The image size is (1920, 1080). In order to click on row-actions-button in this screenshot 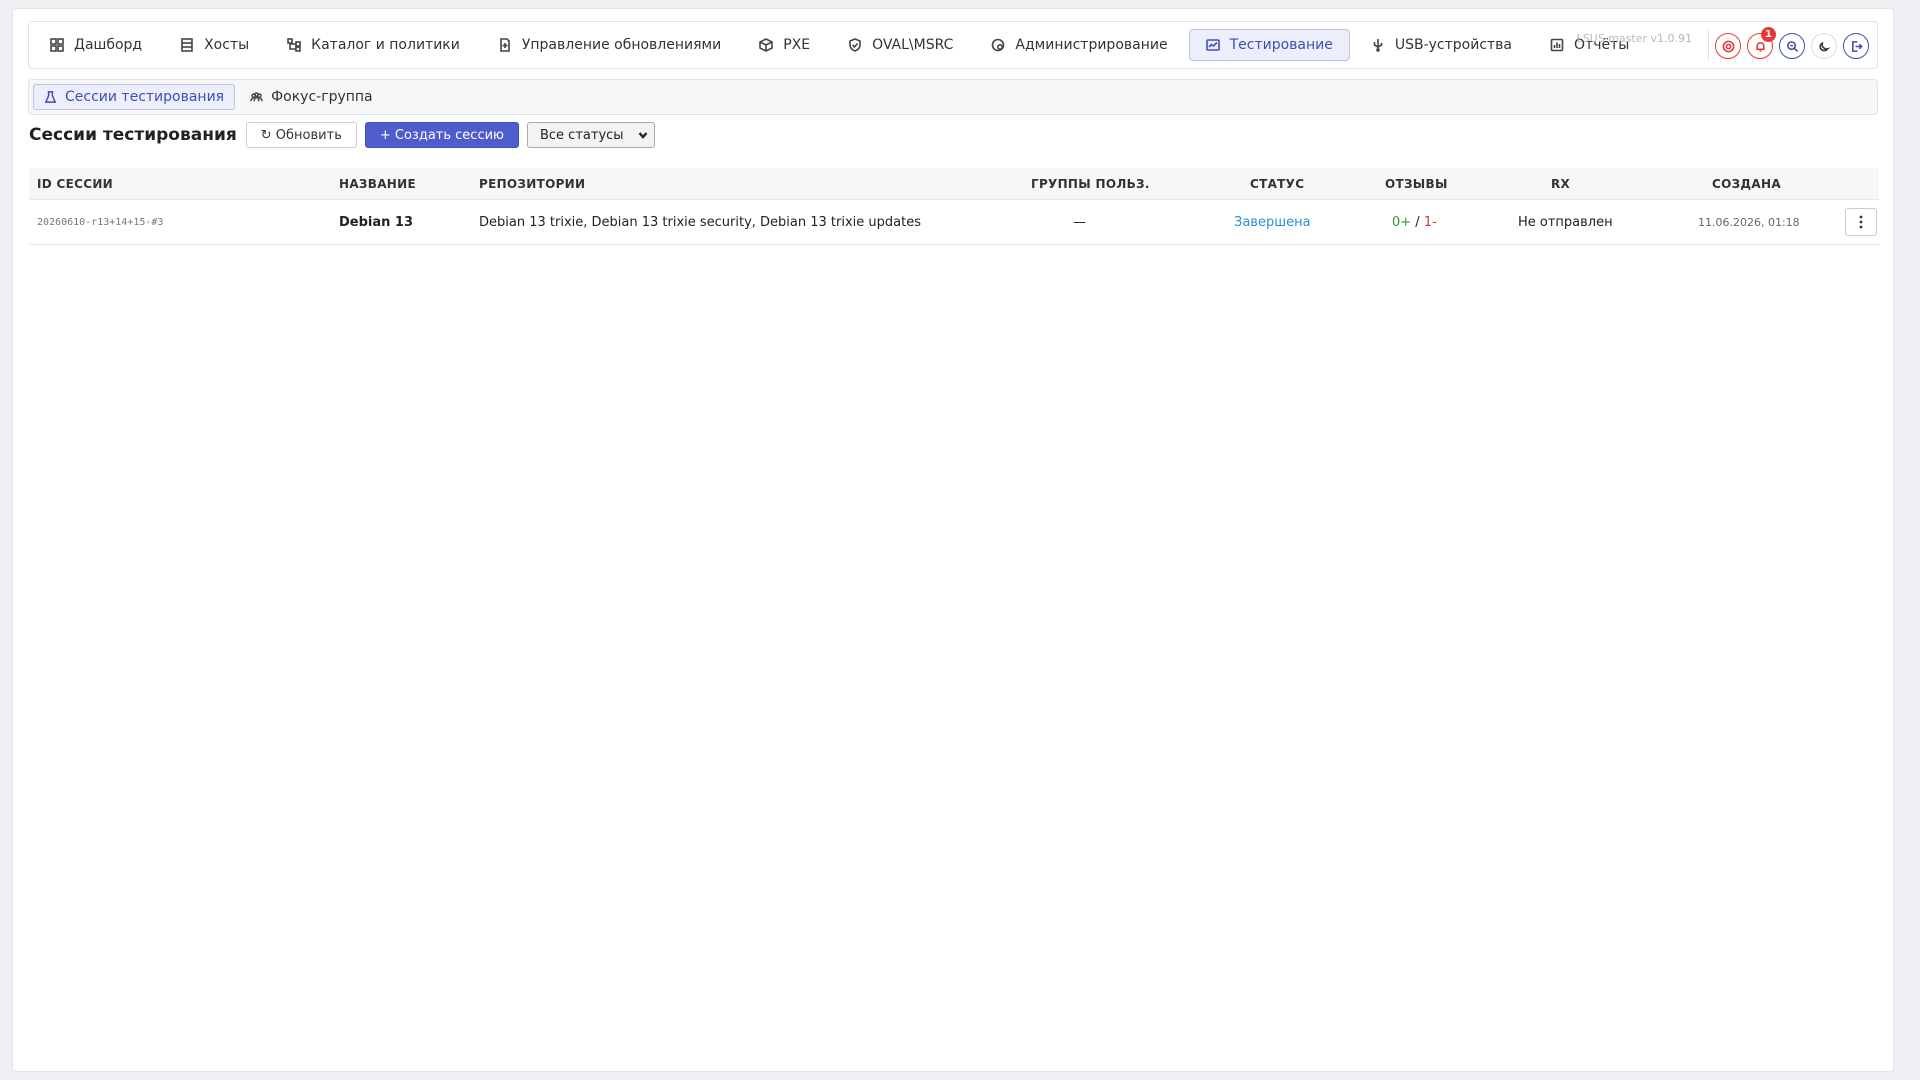, I will do `click(1861, 222)`.